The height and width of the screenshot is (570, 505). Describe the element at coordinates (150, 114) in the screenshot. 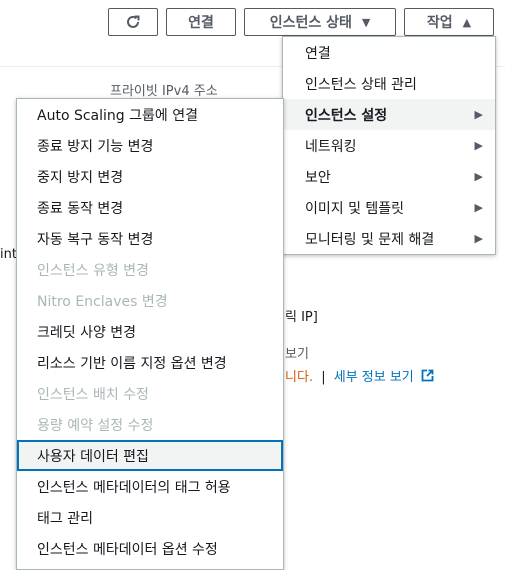

I see `submenu-item-attach-asg: Auto Scaling 그룹에 연결` at that location.